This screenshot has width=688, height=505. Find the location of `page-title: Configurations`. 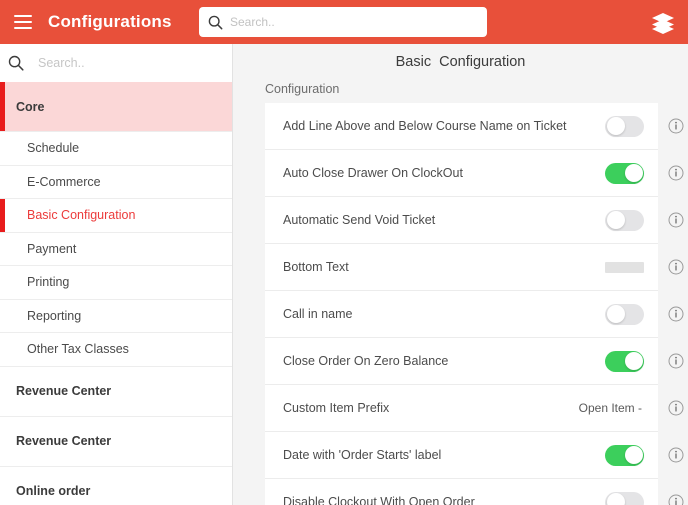

page-title: Configurations is located at coordinates (110, 21).